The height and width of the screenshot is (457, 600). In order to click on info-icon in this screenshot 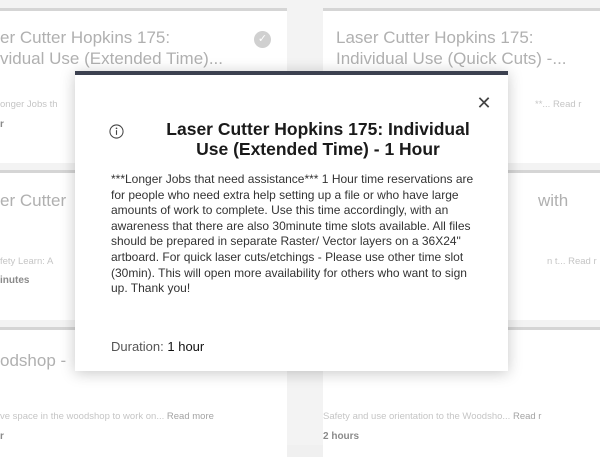, I will do `click(116, 131)`.